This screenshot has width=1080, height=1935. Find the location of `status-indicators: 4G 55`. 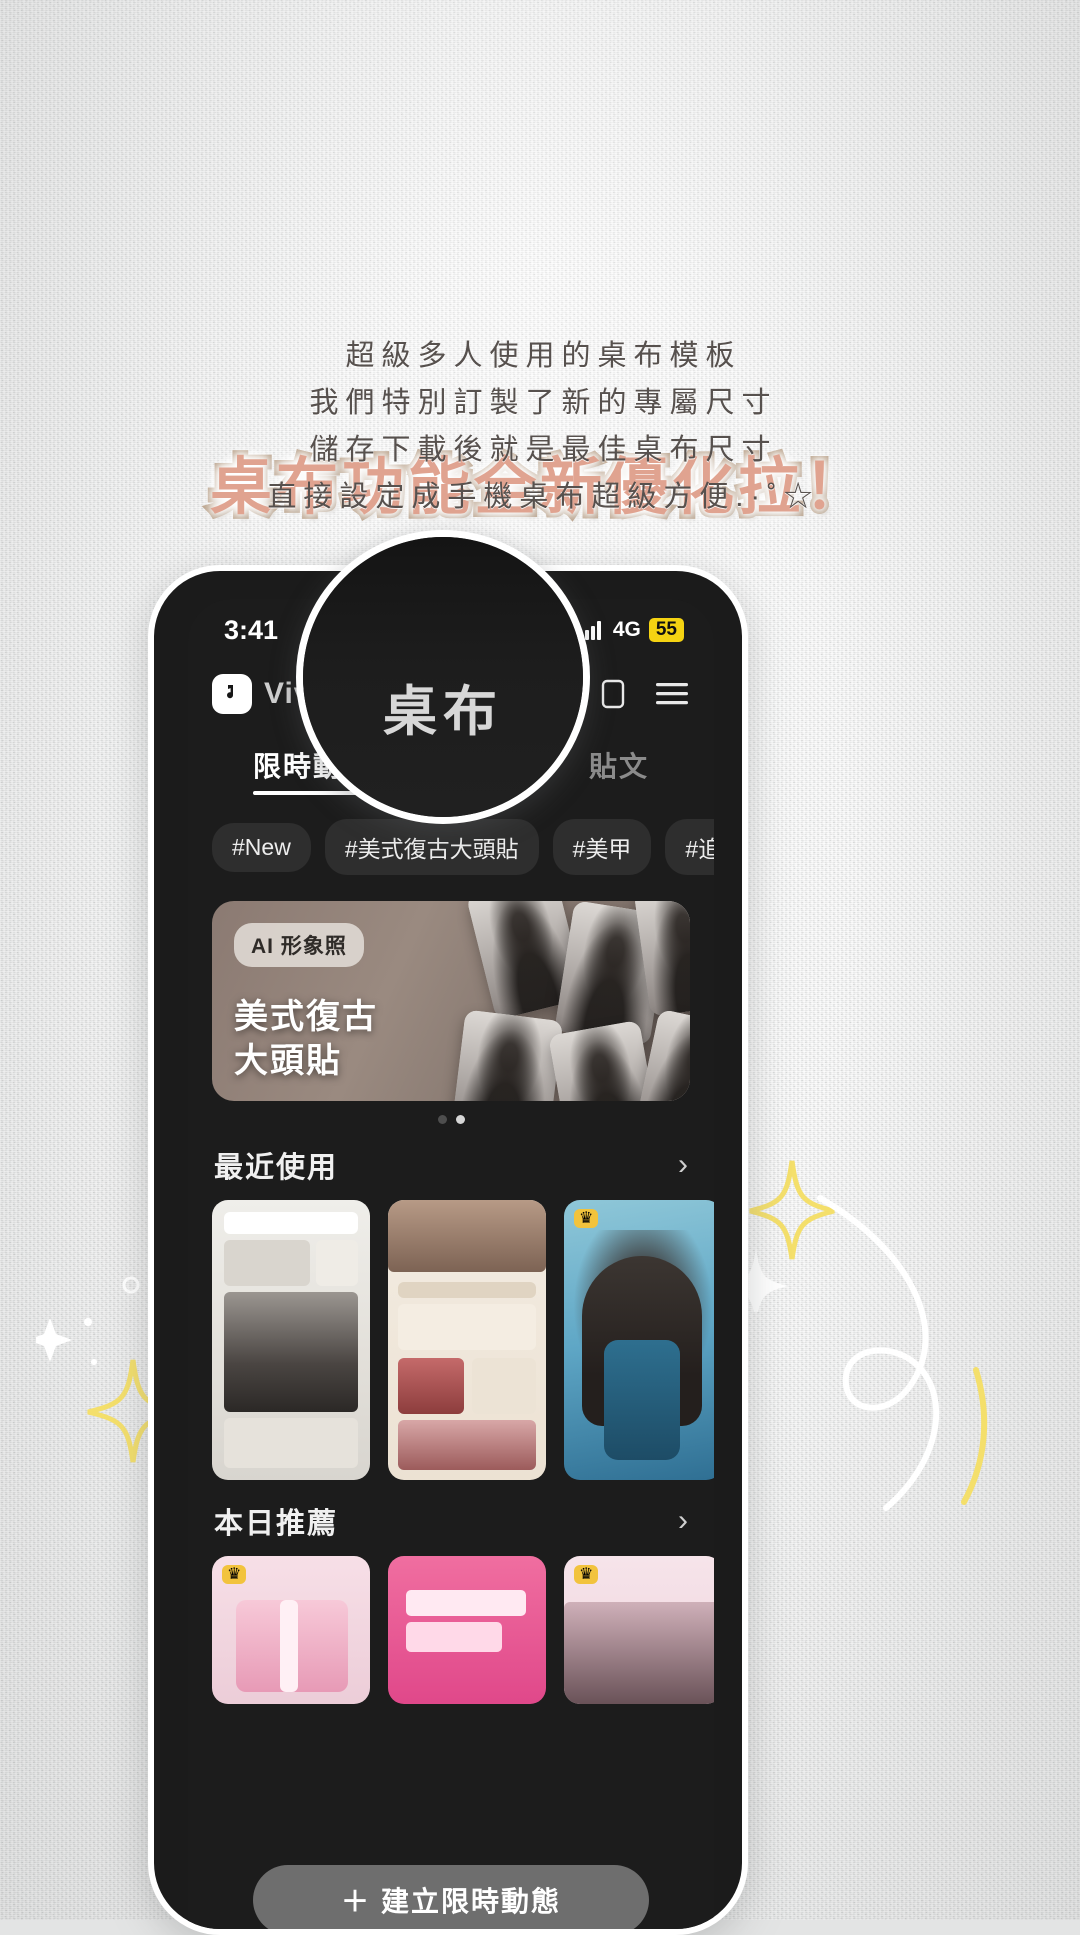

status-indicators: 4G 55 is located at coordinates (631, 630).